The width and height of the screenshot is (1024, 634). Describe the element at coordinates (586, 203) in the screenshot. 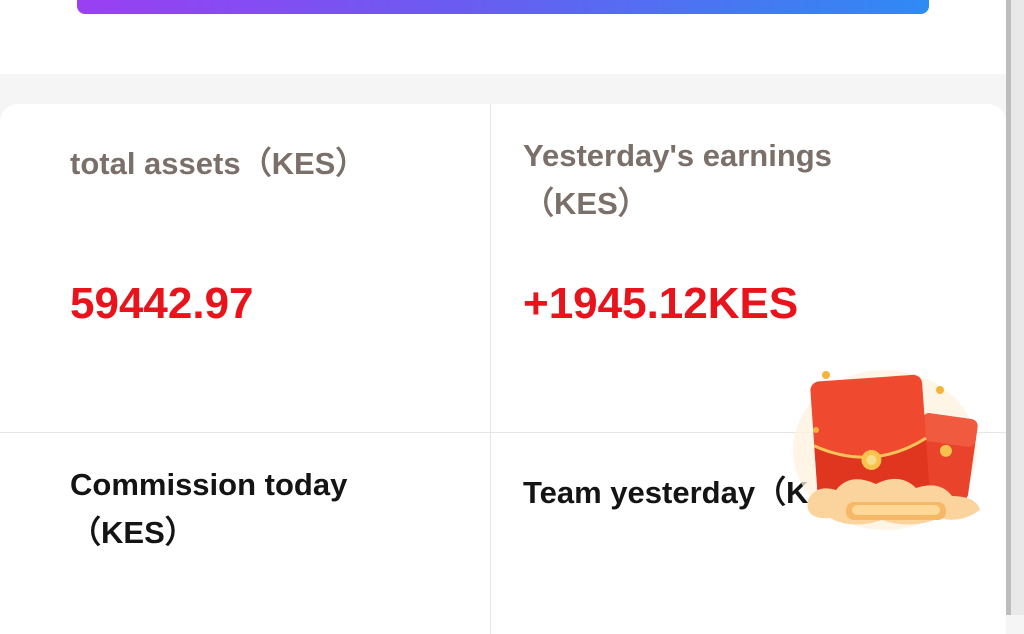

I see `yesterday-earnings-unit: （KES）` at that location.